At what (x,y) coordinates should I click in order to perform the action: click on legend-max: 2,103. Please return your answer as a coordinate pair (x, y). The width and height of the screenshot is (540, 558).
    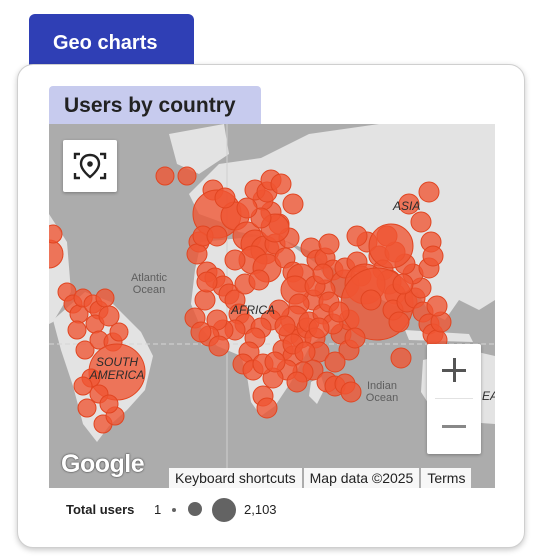
    Looking at the image, I should click on (260, 509).